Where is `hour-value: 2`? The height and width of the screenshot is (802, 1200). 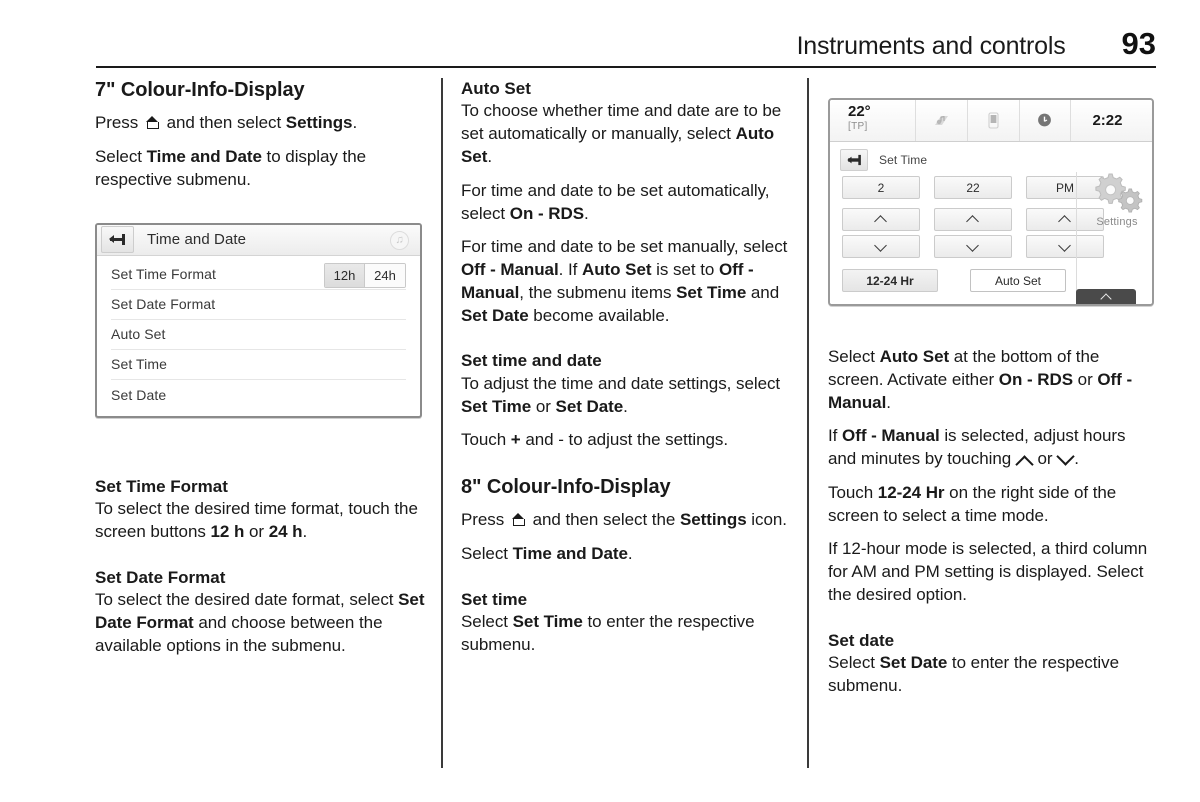 hour-value: 2 is located at coordinates (881, 187).